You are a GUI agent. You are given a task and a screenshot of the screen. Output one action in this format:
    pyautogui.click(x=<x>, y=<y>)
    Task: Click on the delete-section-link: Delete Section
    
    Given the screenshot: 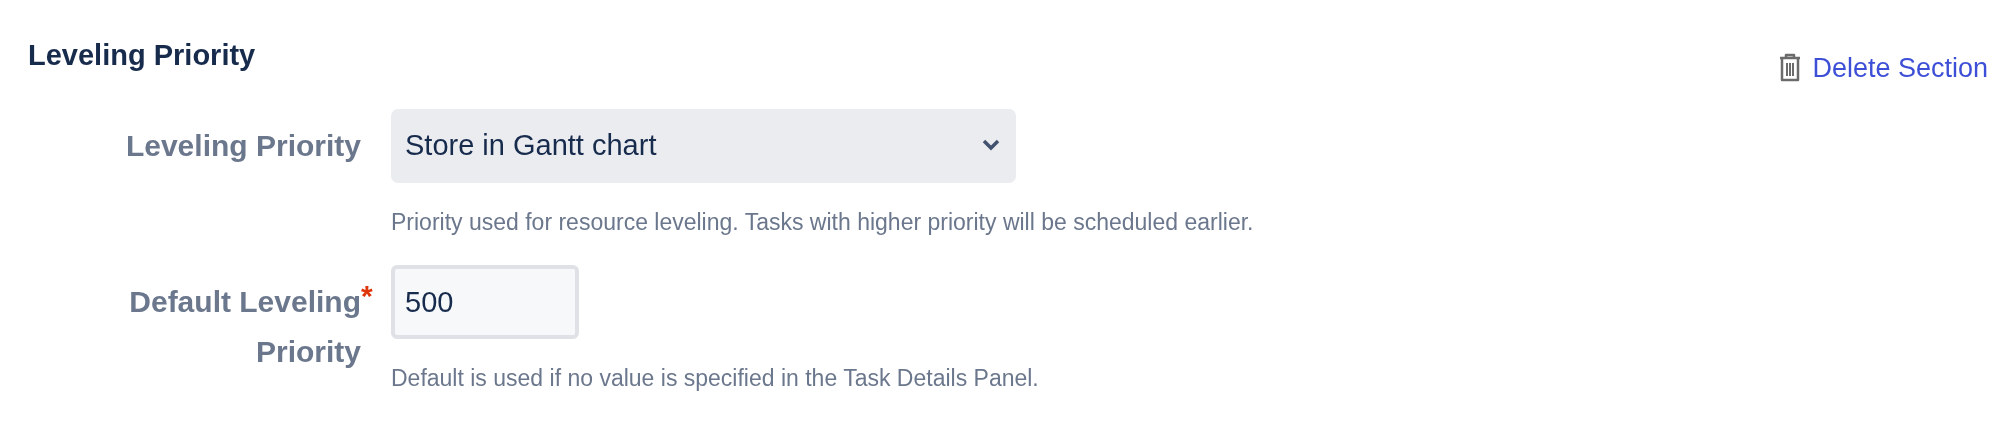 What is the action you would take?
    pyautogui.click(x=1883, y=68)
    